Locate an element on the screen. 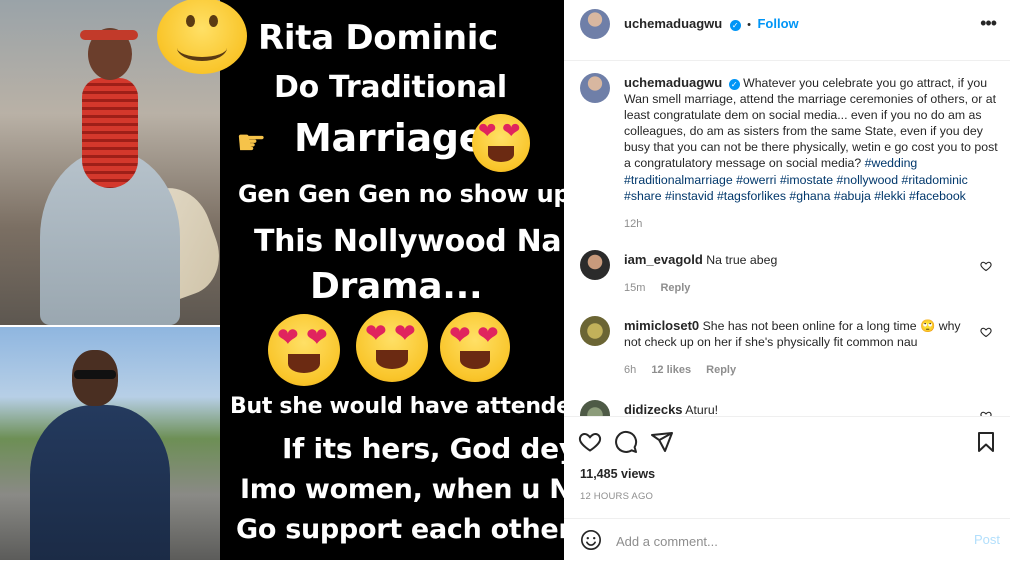 The image size is (1010, 561). comment-meta: 6h 12 likes Reply is located at coordinates (686, 370).